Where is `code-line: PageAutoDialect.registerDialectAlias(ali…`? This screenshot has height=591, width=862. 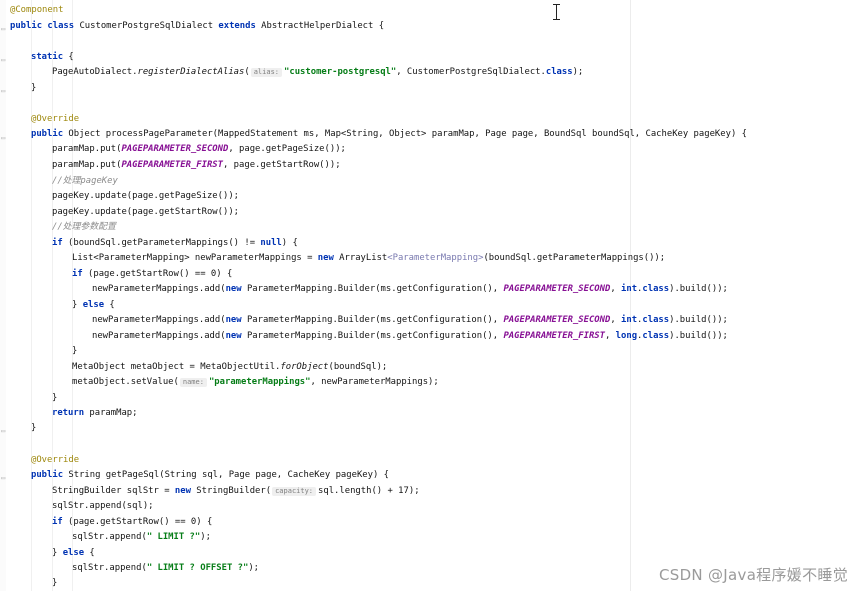 code-line: PageAutoDialect.registerDialectAlias(ali… is located at coordinates (318, 72).